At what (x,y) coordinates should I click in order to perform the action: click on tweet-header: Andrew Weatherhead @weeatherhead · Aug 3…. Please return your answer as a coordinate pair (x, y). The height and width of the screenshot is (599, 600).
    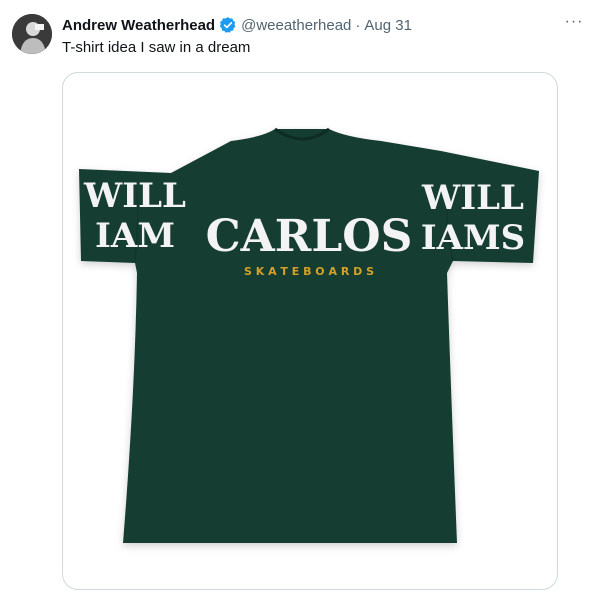
    Looking at the image, I should click on (311, 25).